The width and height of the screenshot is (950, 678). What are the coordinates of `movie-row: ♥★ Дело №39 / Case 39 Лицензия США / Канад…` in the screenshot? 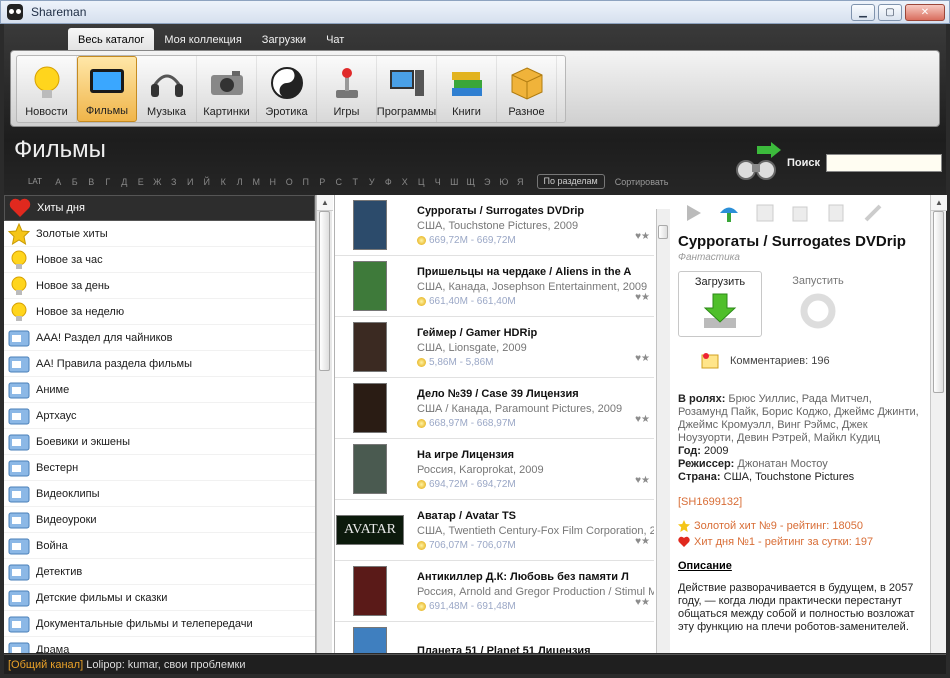 It's located at (494, 408).